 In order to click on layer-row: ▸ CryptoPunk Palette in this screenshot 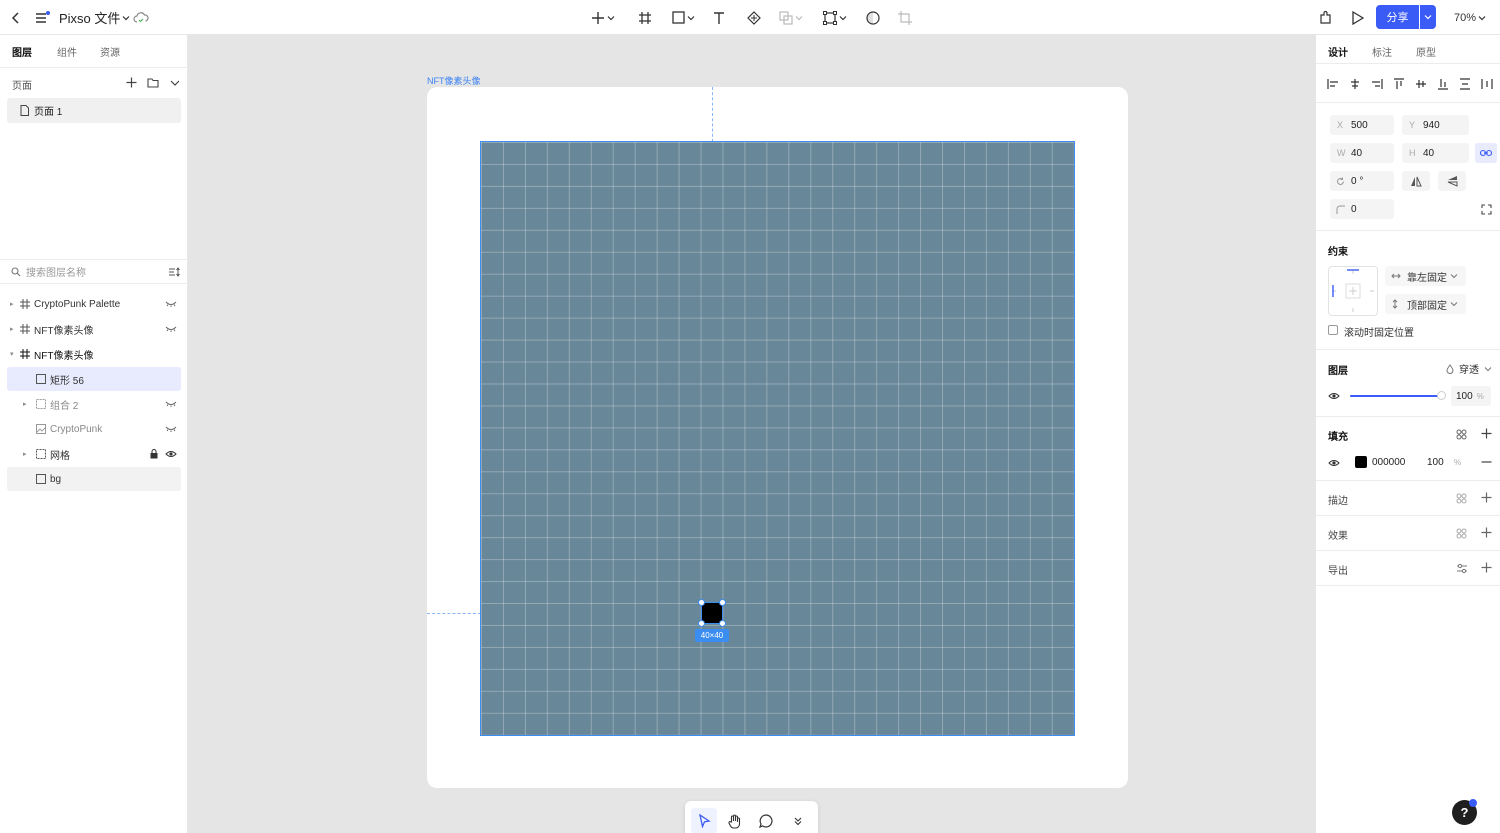, I will do `click(94, 304)`.